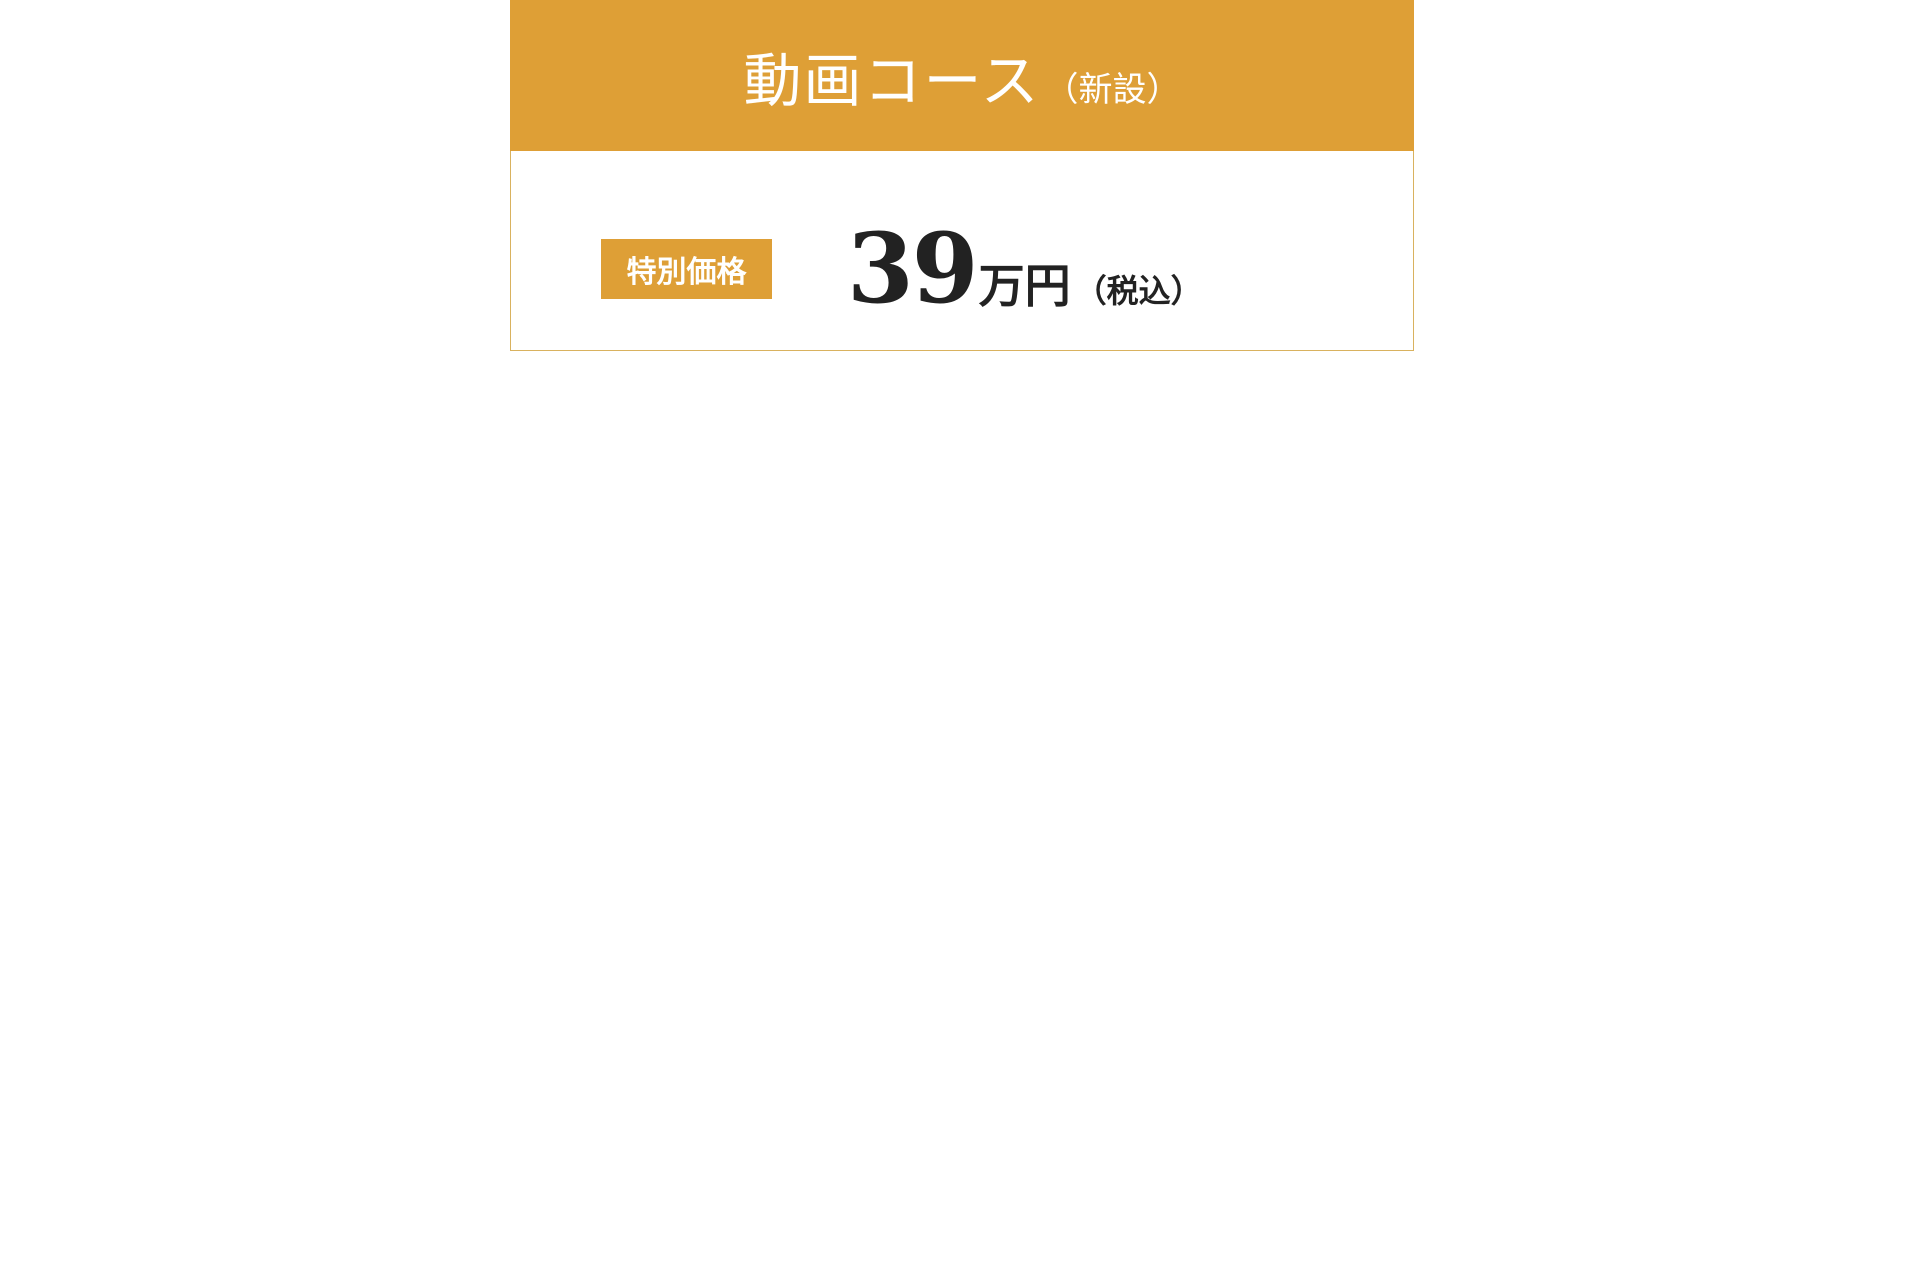 This screenshot has width=1920, height=1277. I want to click on course-title: 動画コース （新設）, so click(961, 76).